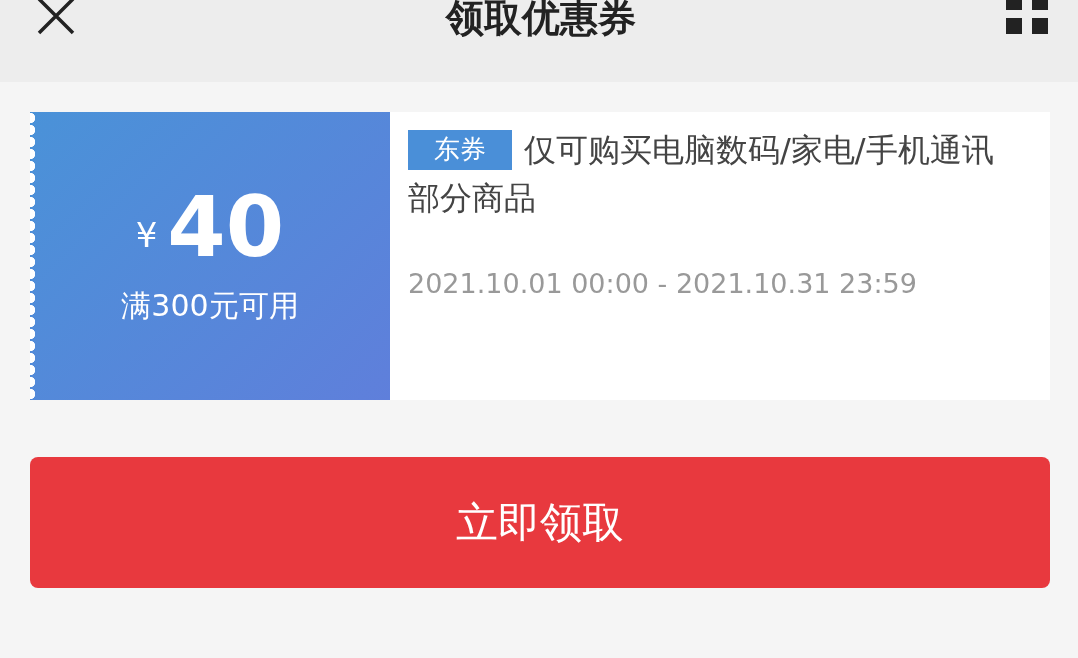 The width and height of the screenshot is (1078, 658). Describe the element at coordinates (1027, 18) in the screenshot. I see `grid-menu-icon` at that location.